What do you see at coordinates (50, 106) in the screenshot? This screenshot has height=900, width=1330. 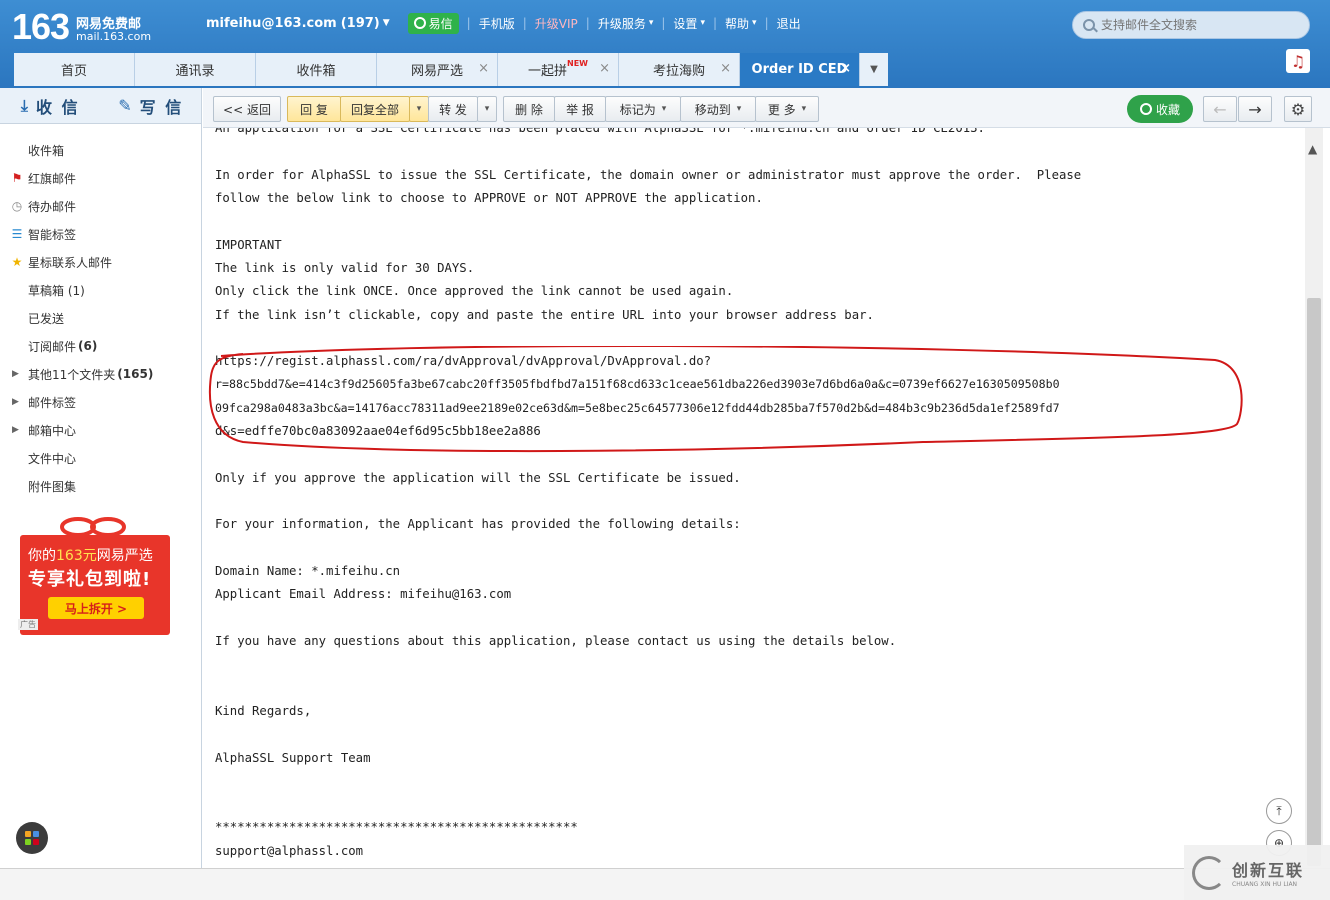 I see `receive-button: ⤓ 收 信` at bounding box center [50, 106].